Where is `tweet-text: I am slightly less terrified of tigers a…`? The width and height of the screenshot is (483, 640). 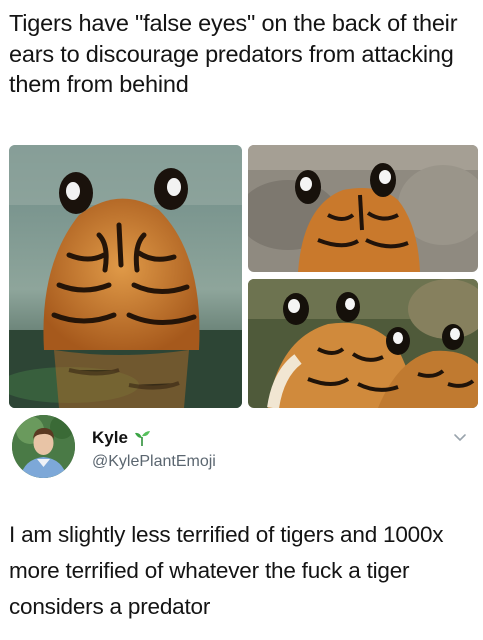 tweet-text: I am slightly less terrified of tigers a… is located at coordinates (226, 570).